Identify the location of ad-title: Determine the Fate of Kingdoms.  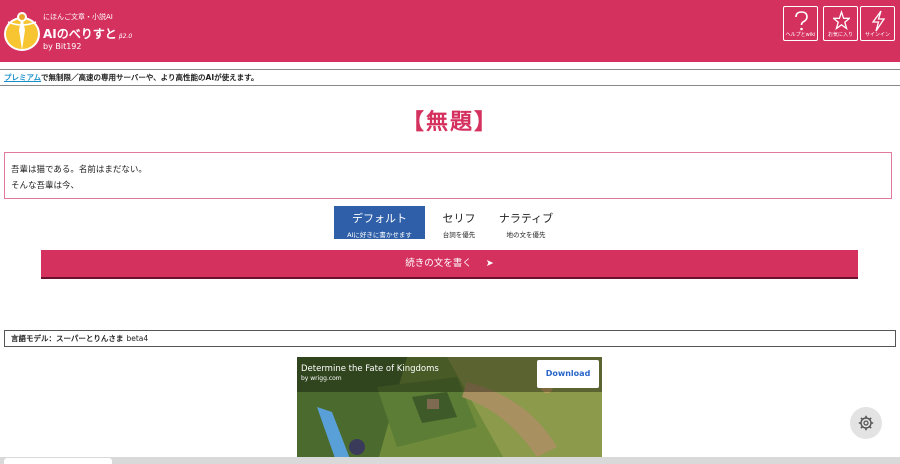
(370, 369).